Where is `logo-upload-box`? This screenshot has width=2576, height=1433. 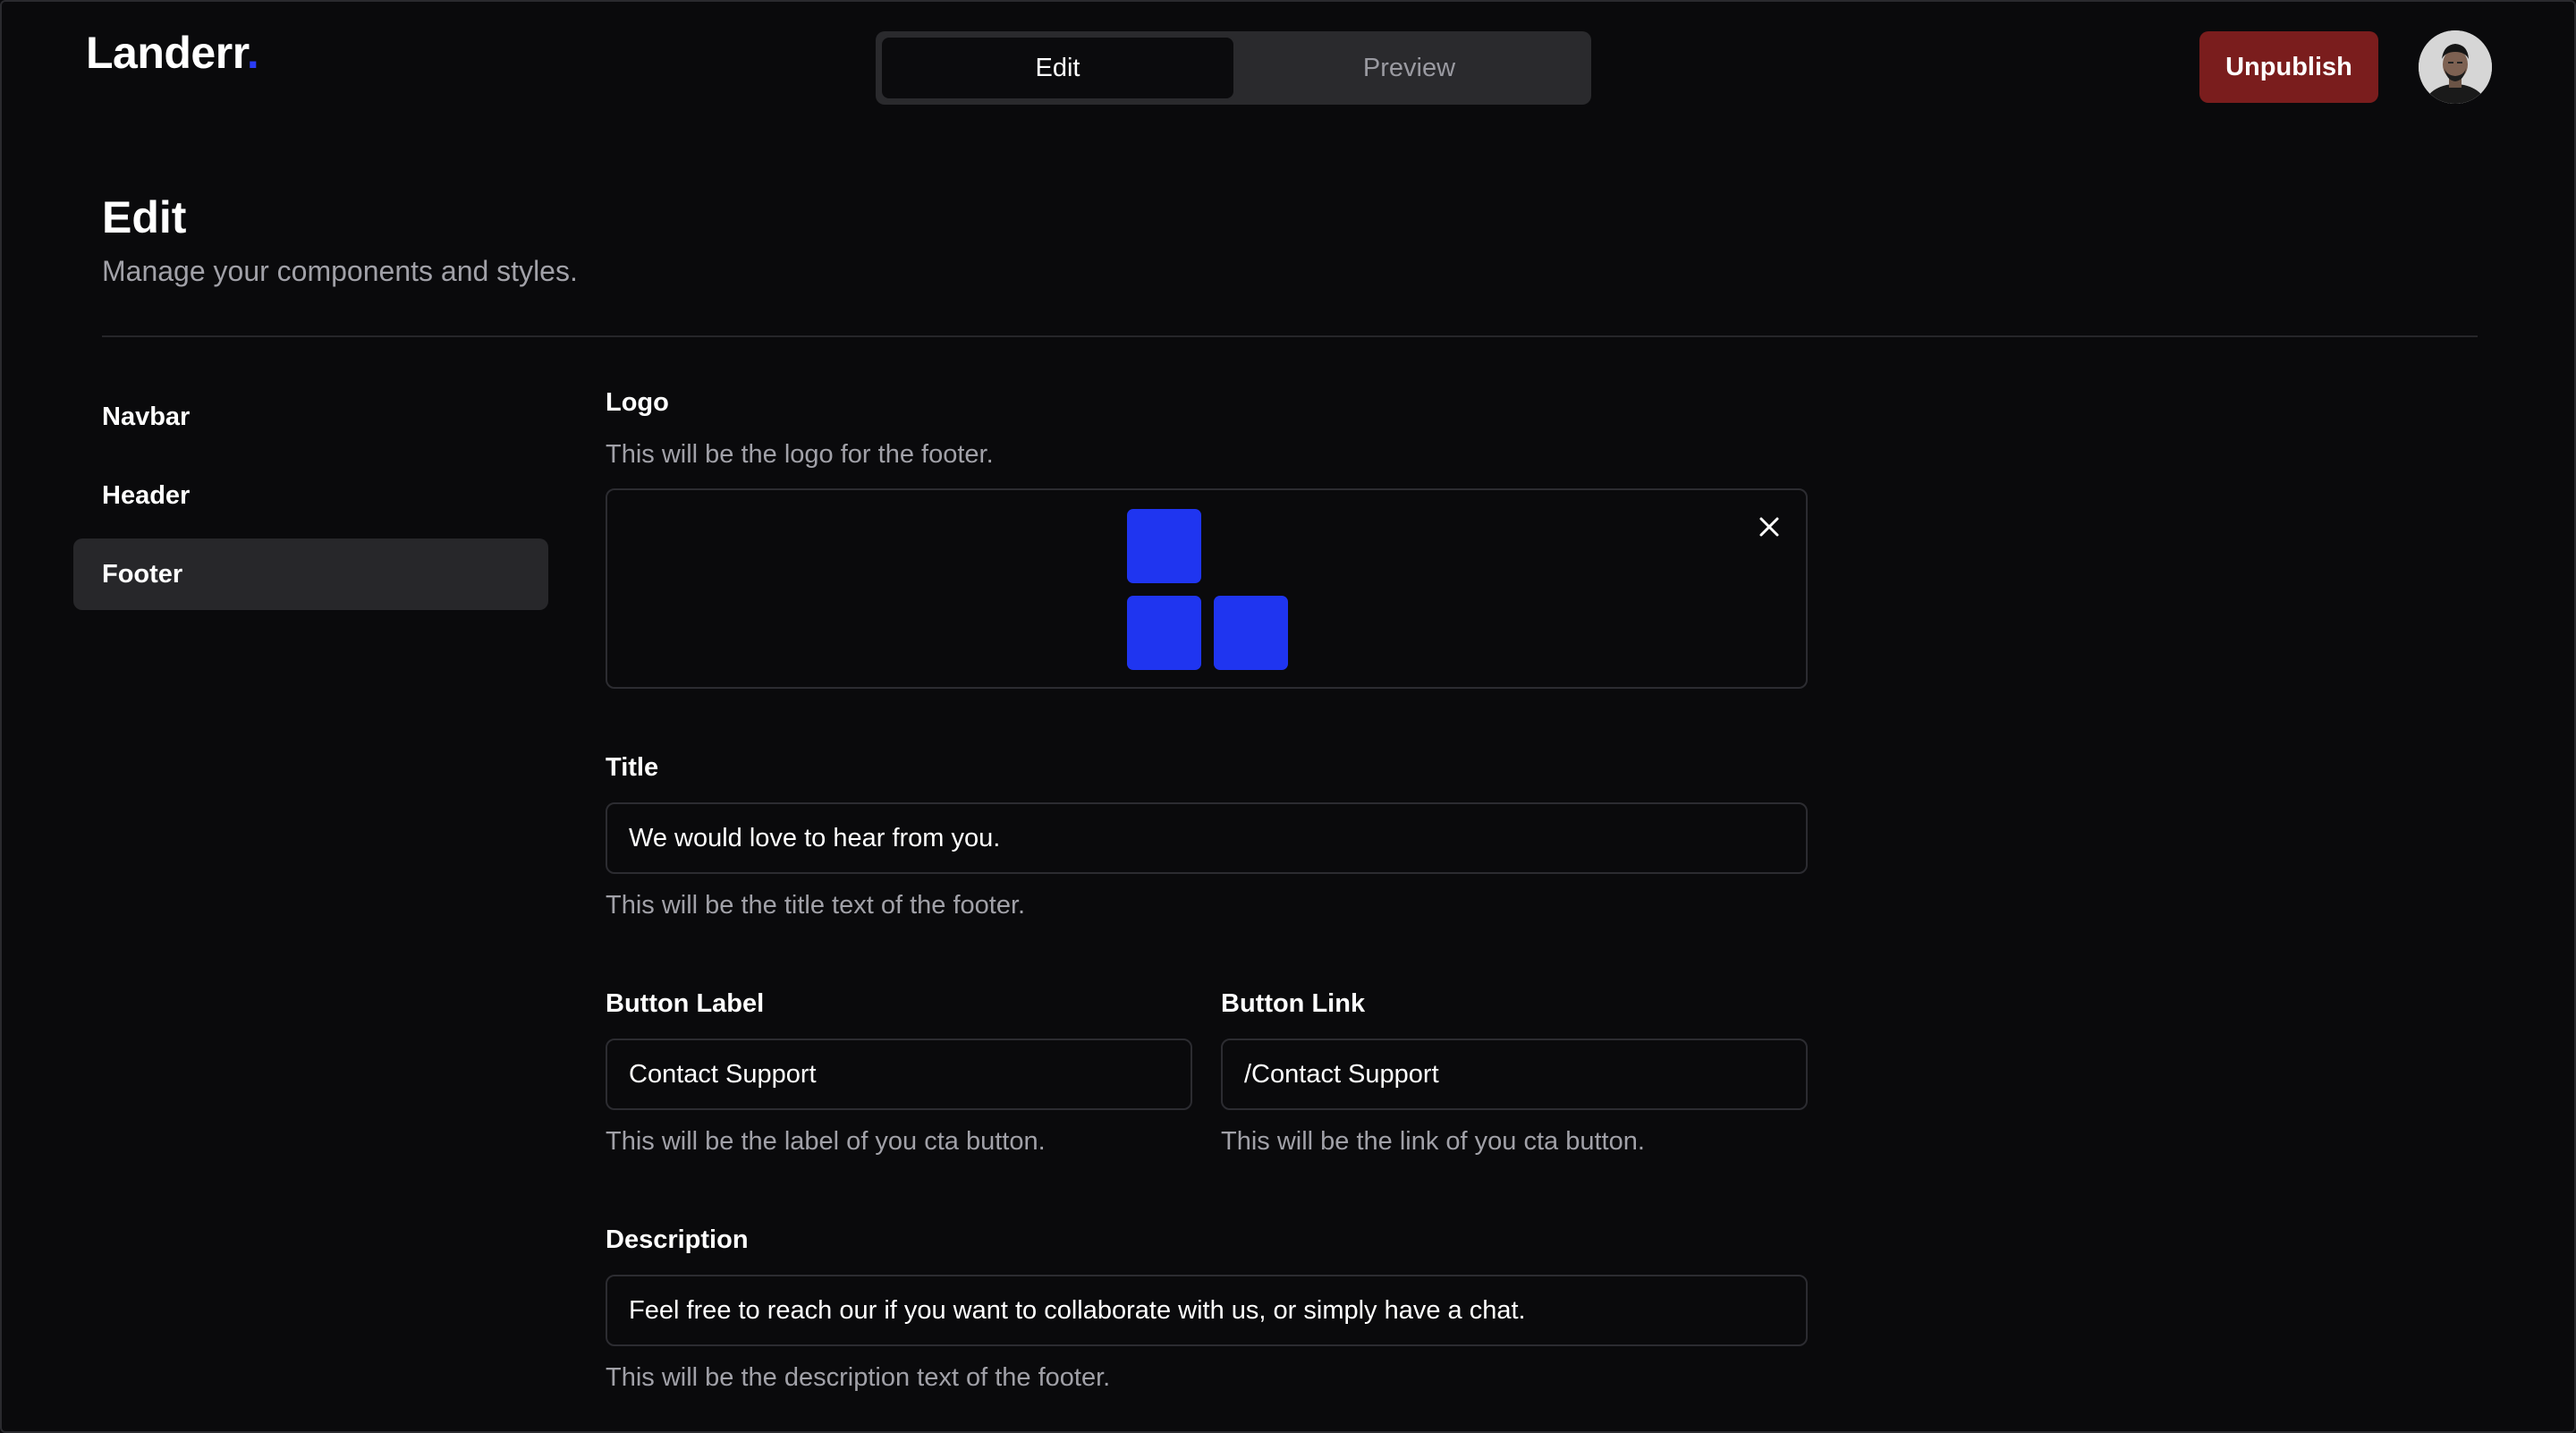
logo-upload-box is located at coordinates (1207, 588).